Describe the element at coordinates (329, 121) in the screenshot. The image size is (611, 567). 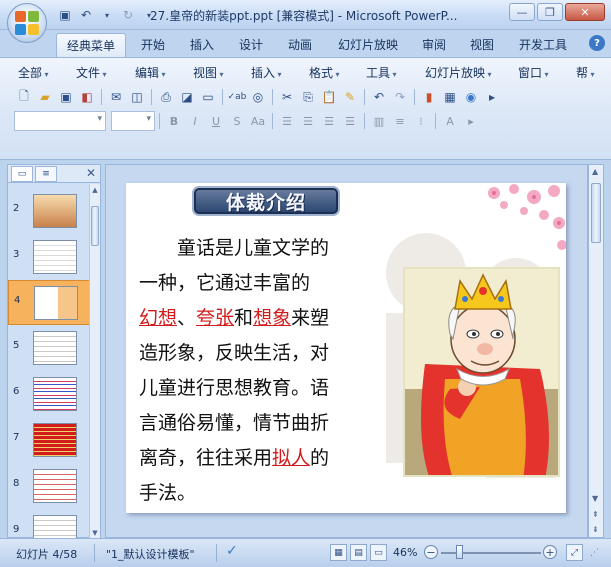
I see `align-right-icon: ☰` at that location.